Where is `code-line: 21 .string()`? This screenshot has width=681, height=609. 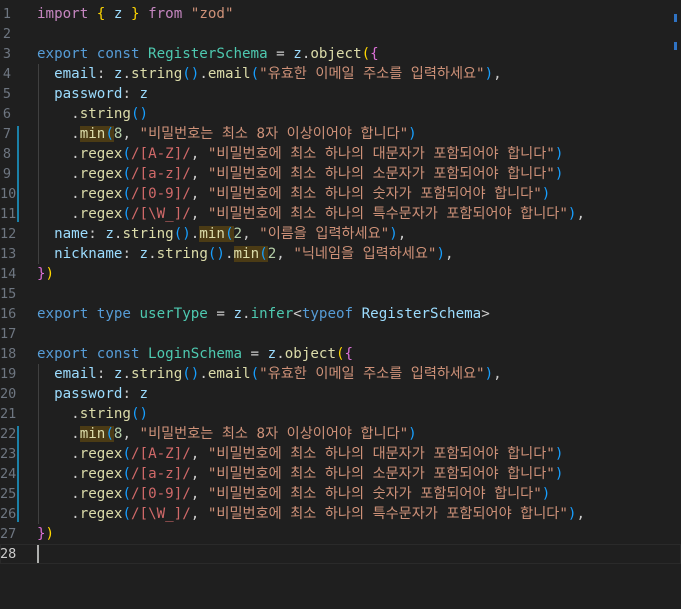 code-line: 21 .string() is located at coordinates (340, 414).